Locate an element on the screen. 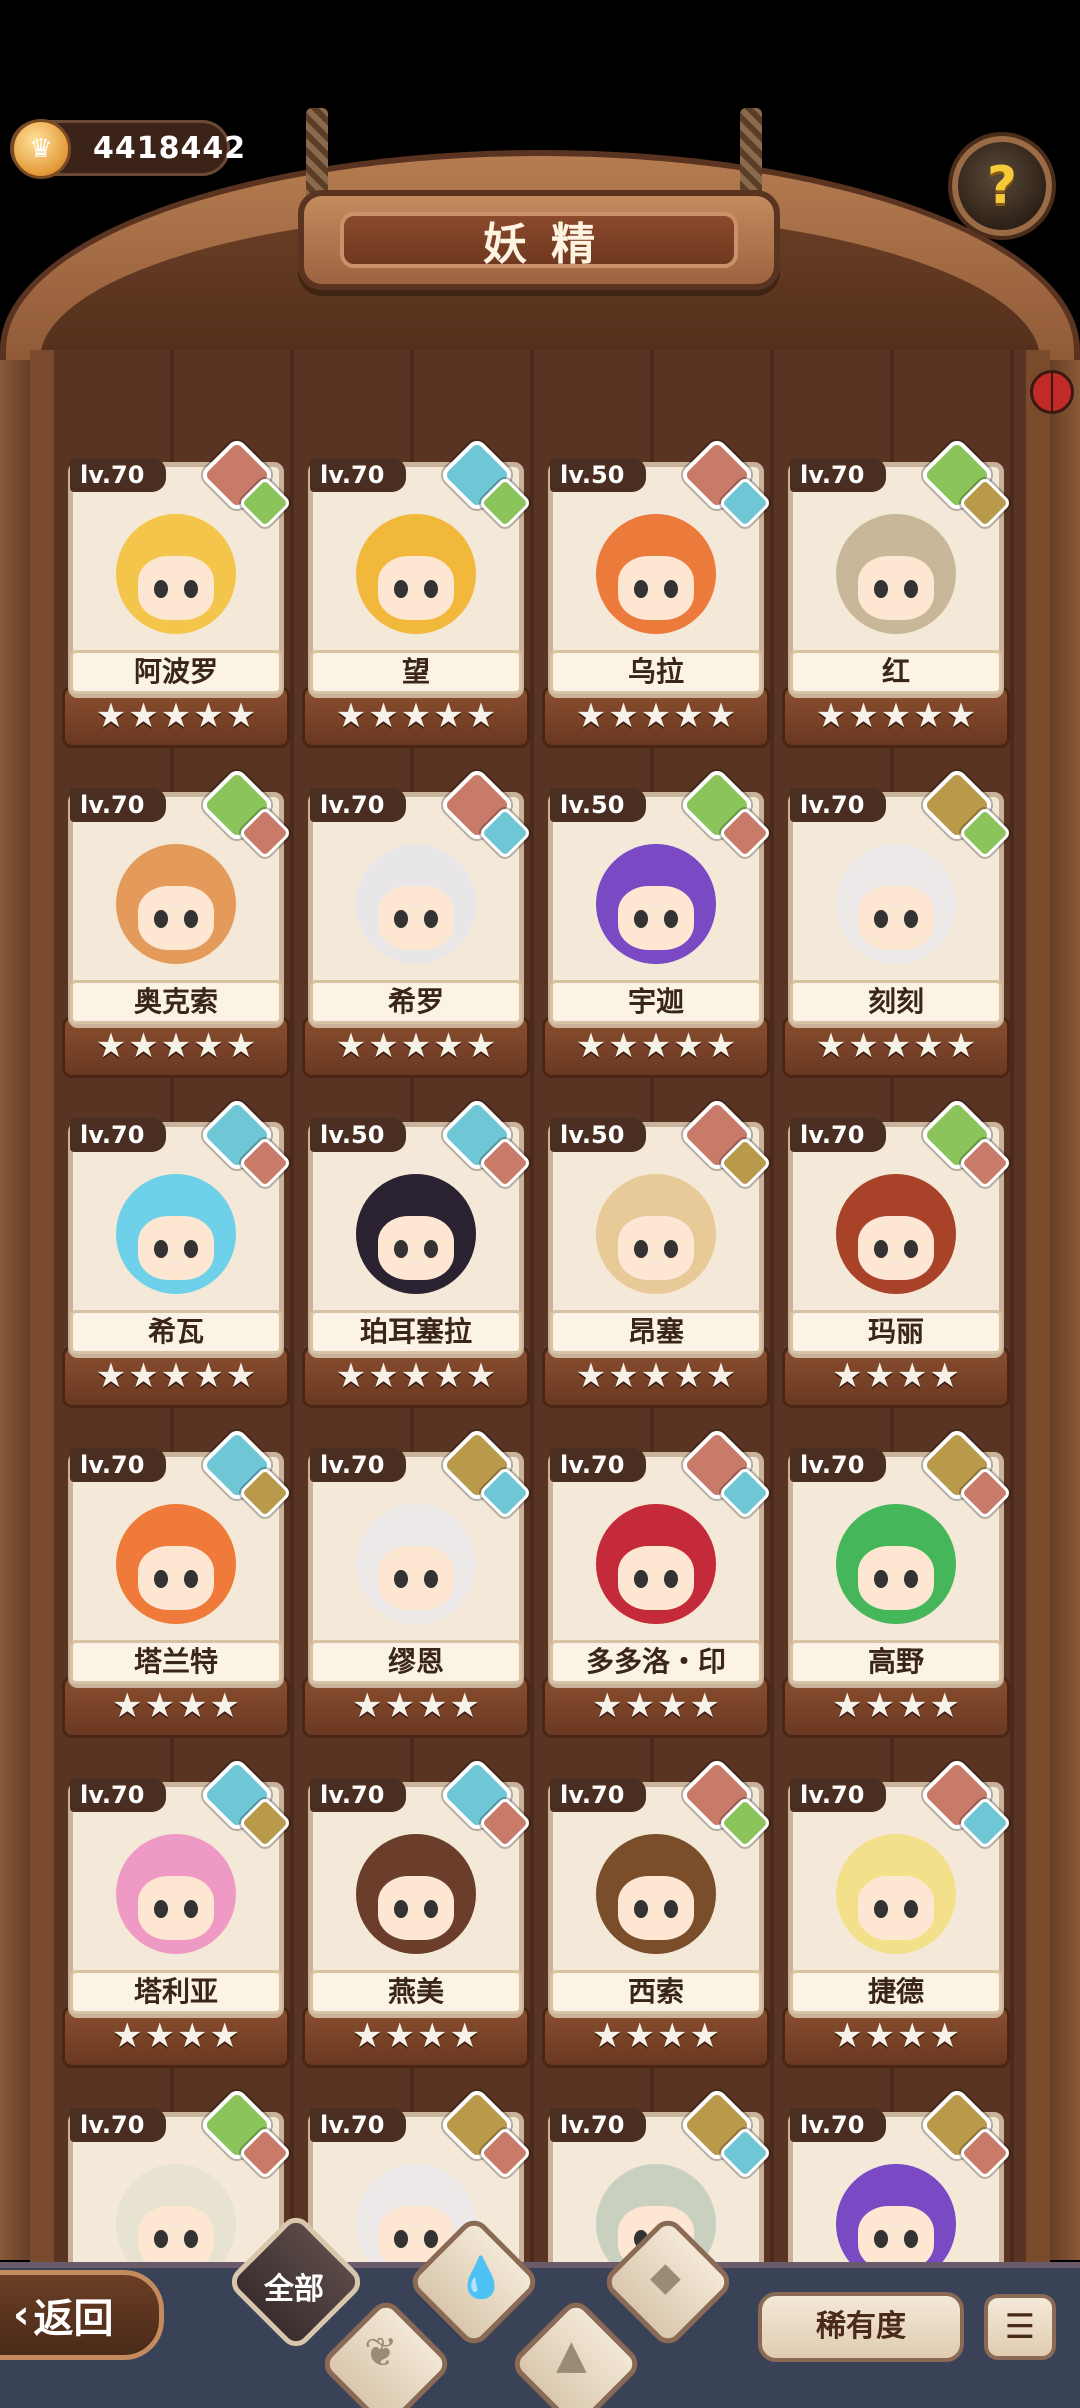 This screenshot has width=1080, height=2408. fairy-card: lv.70 塔利亚 ★ ★ ★ ★ is located at coordinates (177, 1914).